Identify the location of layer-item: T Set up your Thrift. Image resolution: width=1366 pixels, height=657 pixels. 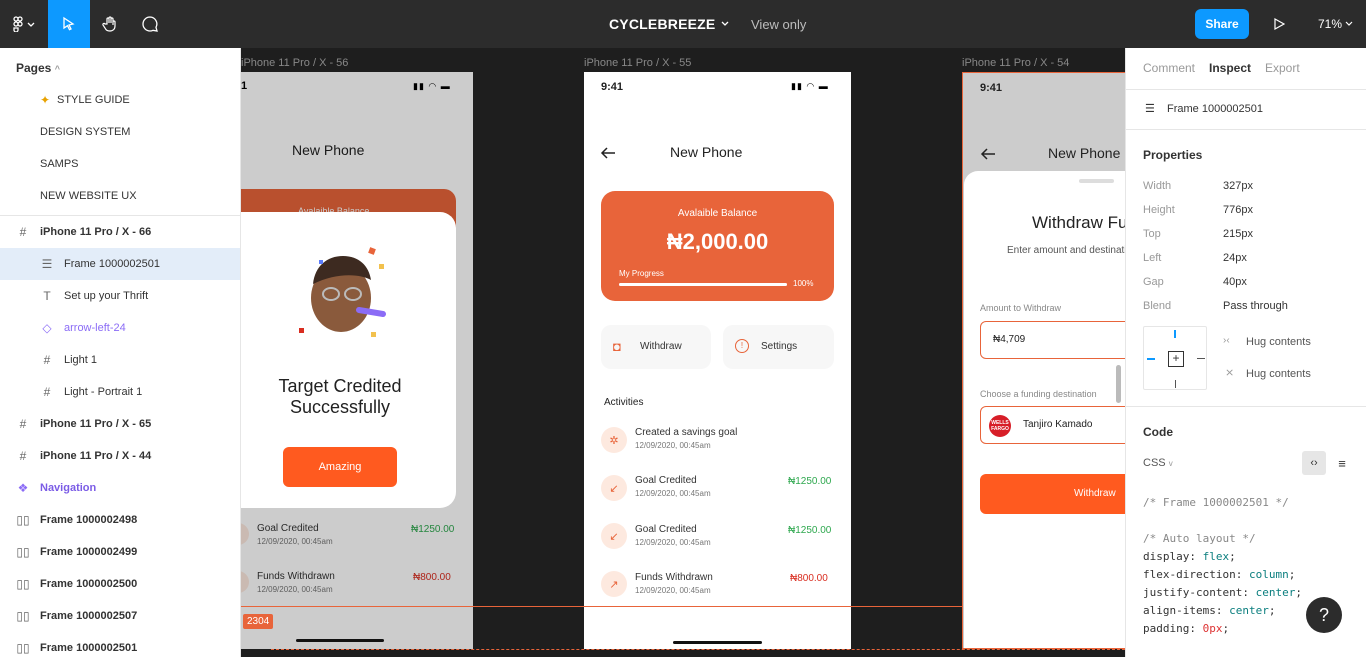
(120, 296).